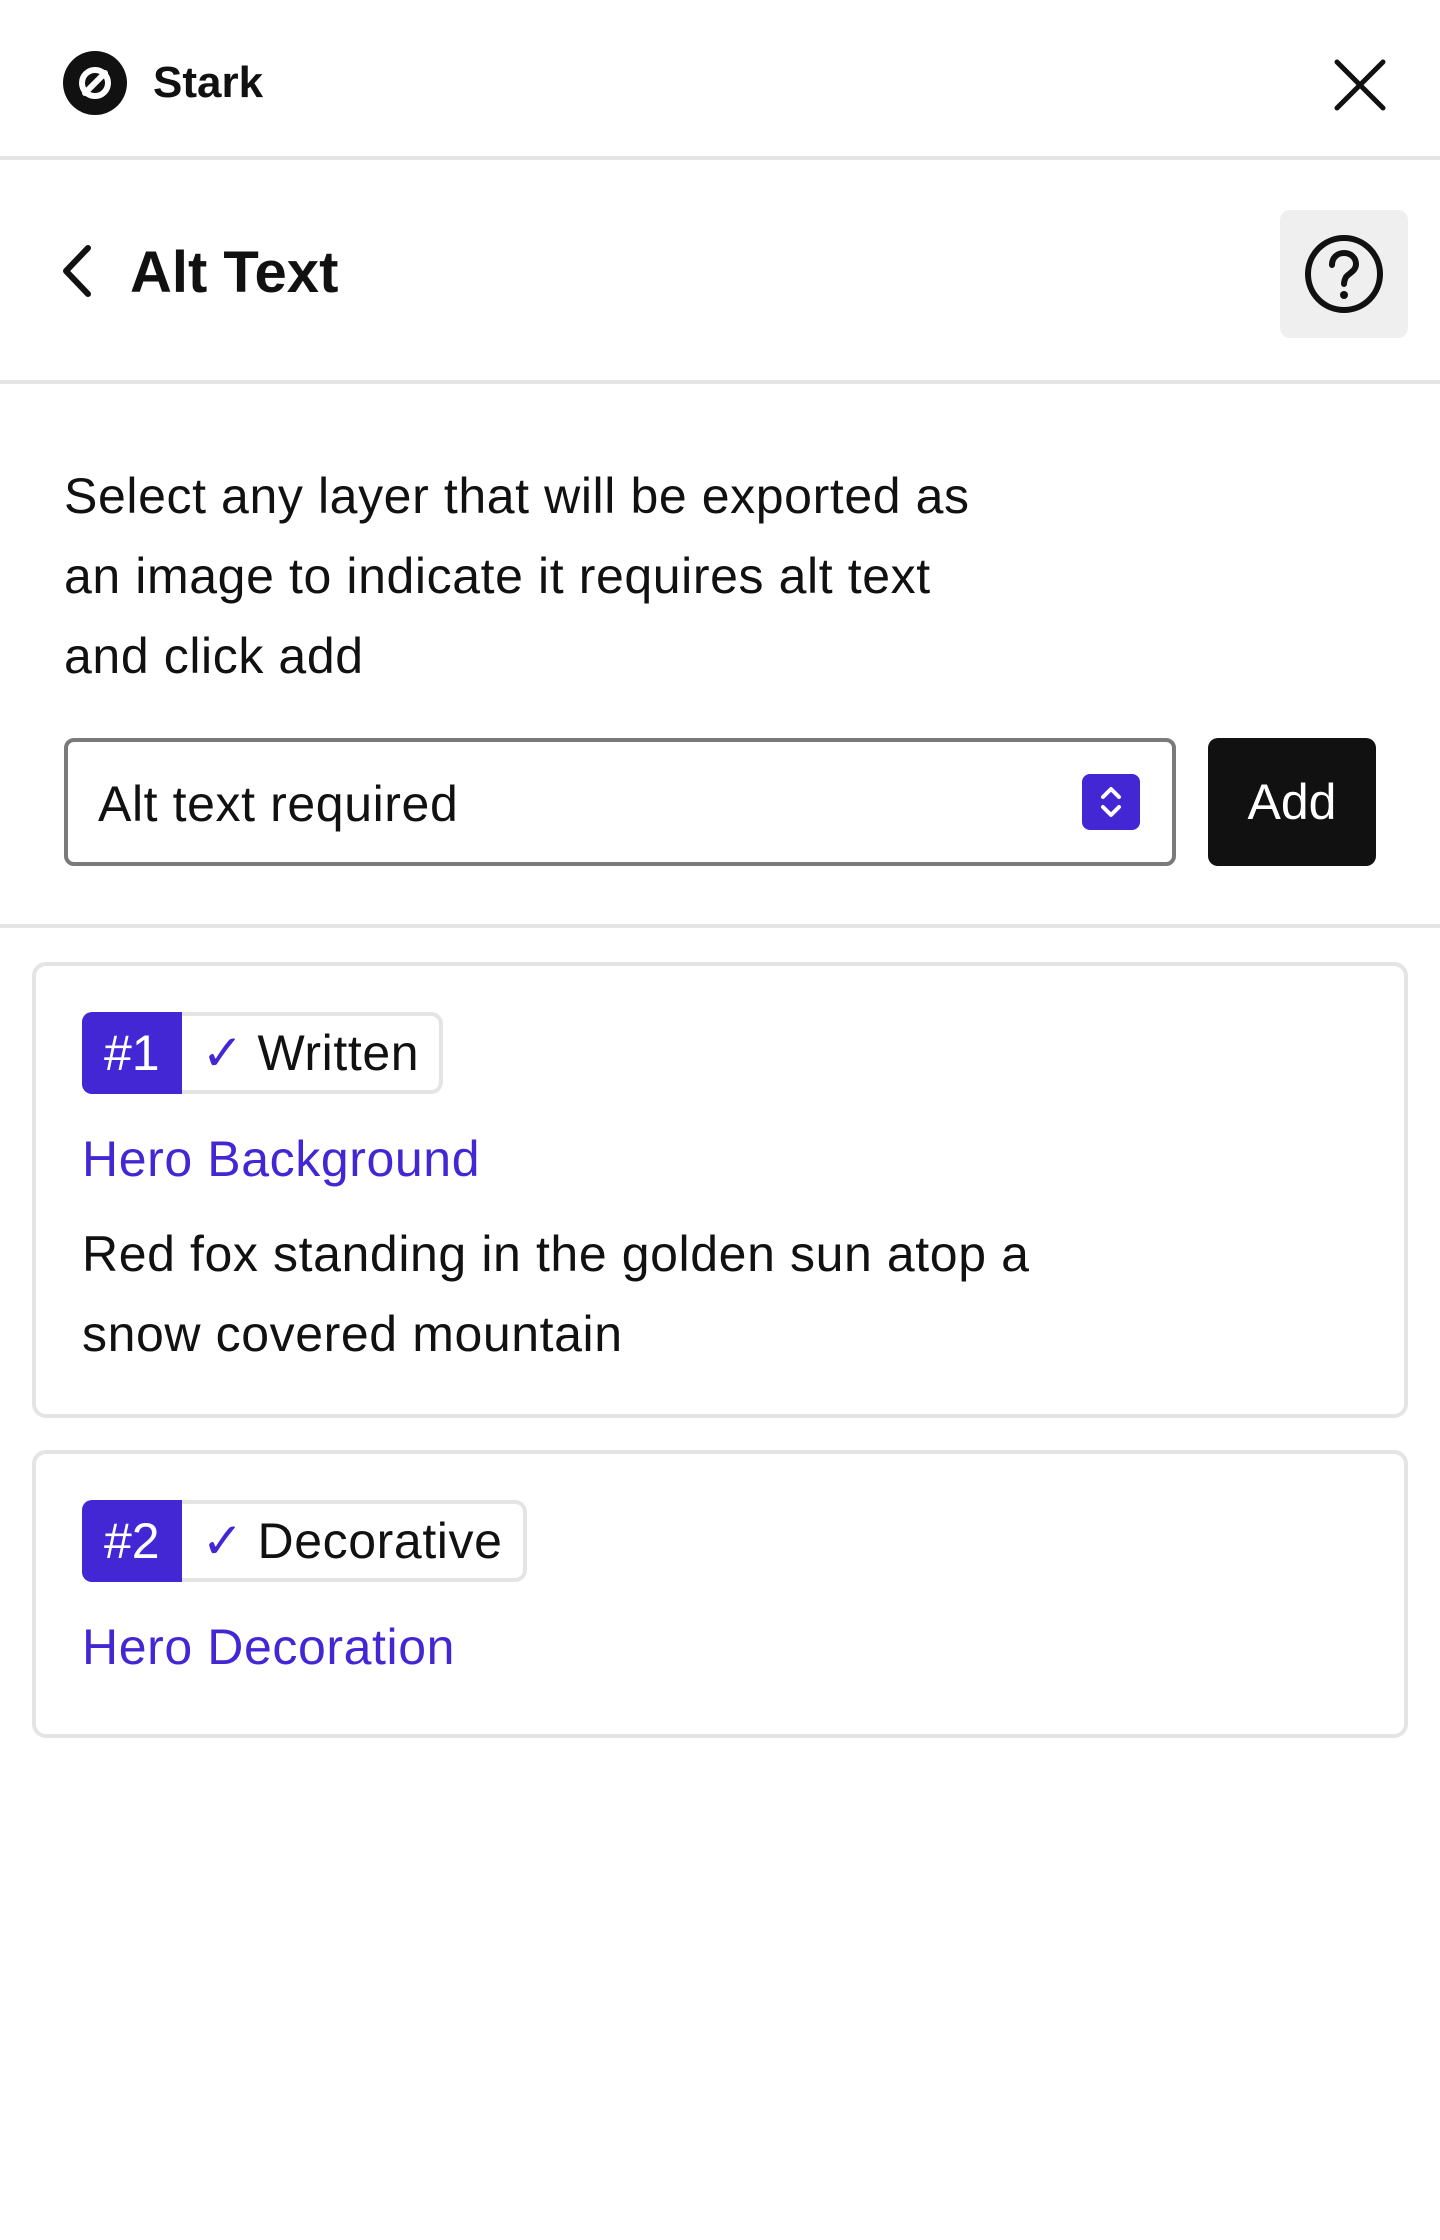 The image size is (1440, 2240). What do you see at coordinates (208, 82) in the screenshot?
I see `app-name: Stark` at bounding box center [208, 82].